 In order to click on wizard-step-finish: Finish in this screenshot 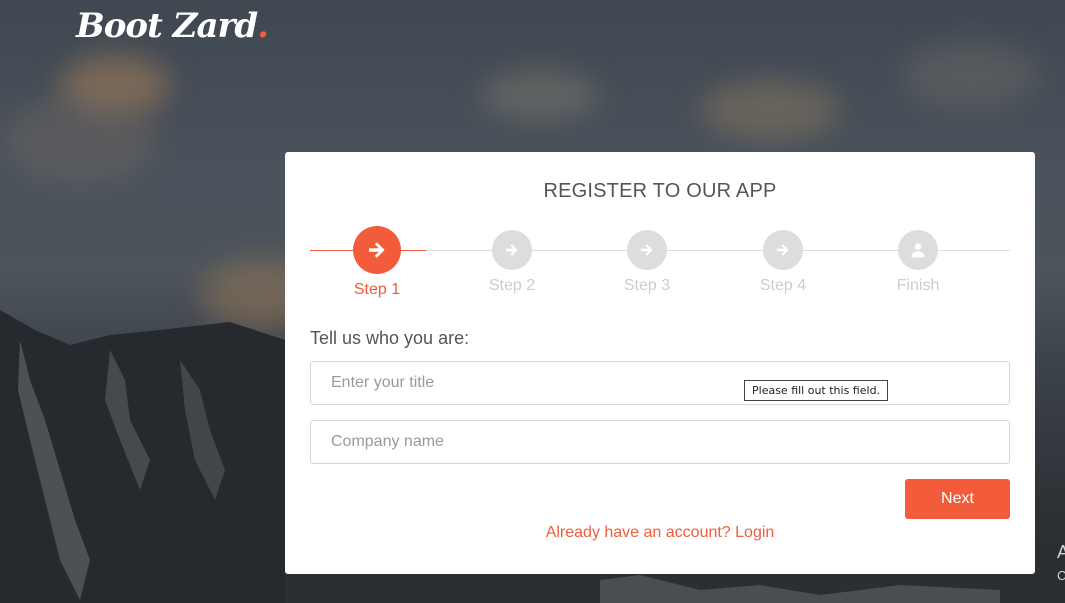, I will do `click(918, 262)`.